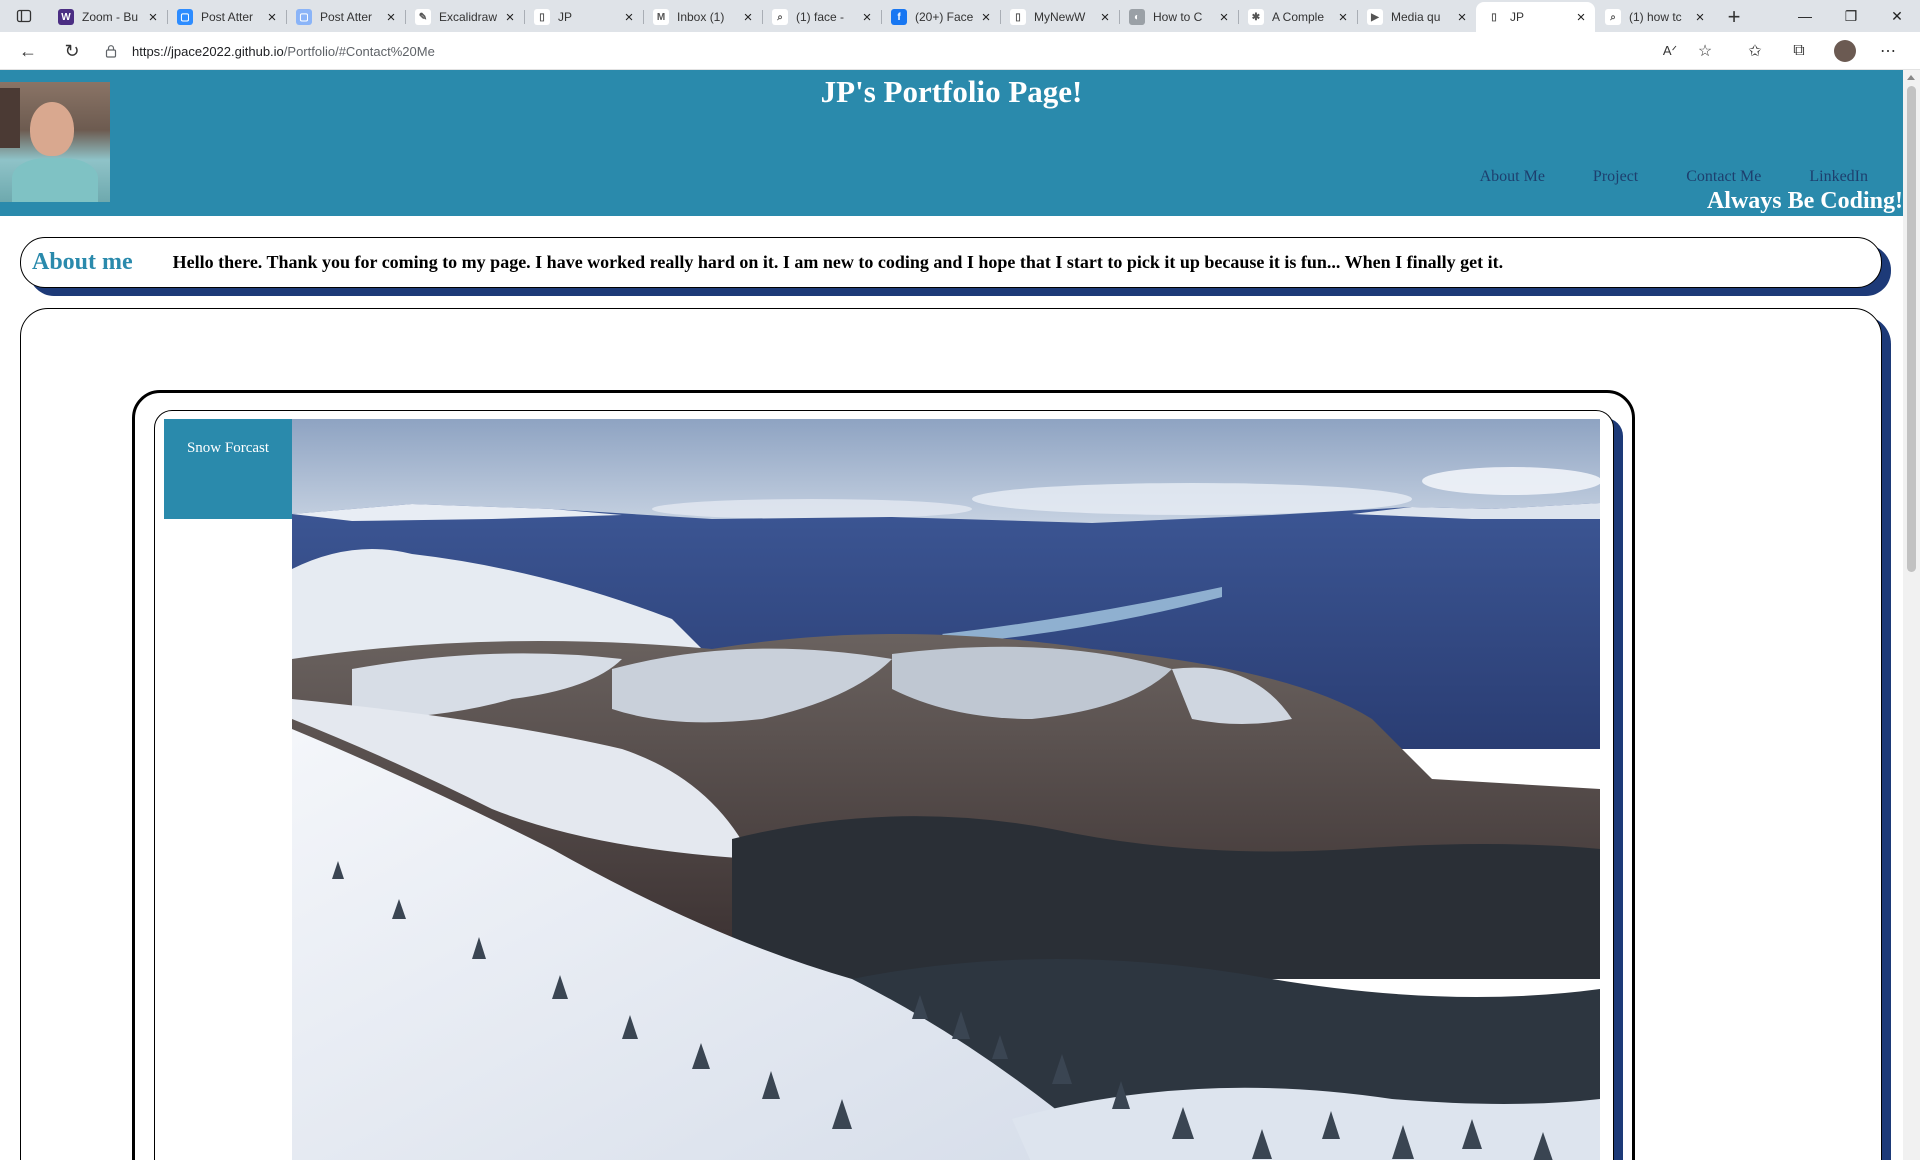  Describe the element at coordinates (661, 17) in the screenshot. I see `gmail-icon: M` at that location.